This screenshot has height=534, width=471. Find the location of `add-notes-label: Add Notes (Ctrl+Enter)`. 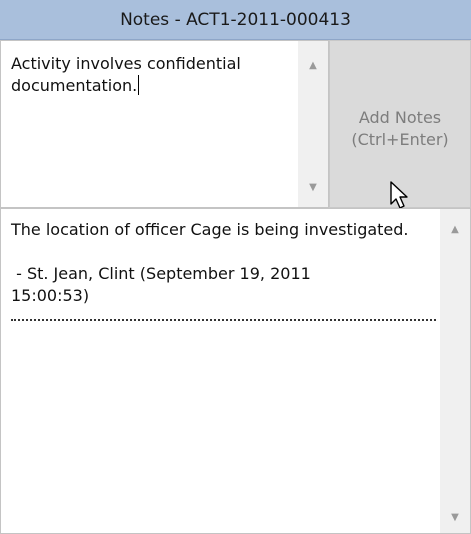

add-notes-label: Add Notes (Ctrl+Enter) is located at coordinates (400, 129).